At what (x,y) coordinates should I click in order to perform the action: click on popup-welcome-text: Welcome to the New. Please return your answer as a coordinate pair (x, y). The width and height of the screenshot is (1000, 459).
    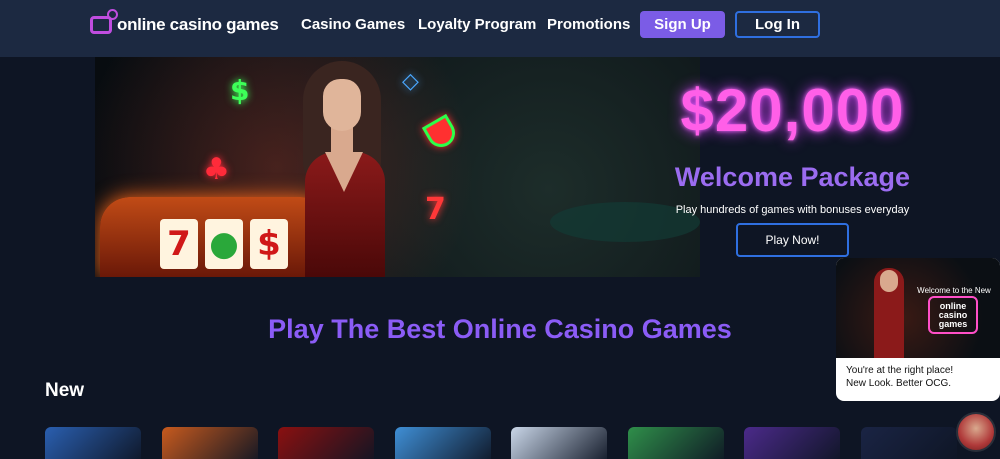
    Looking at the image, I should click on (954, 290).